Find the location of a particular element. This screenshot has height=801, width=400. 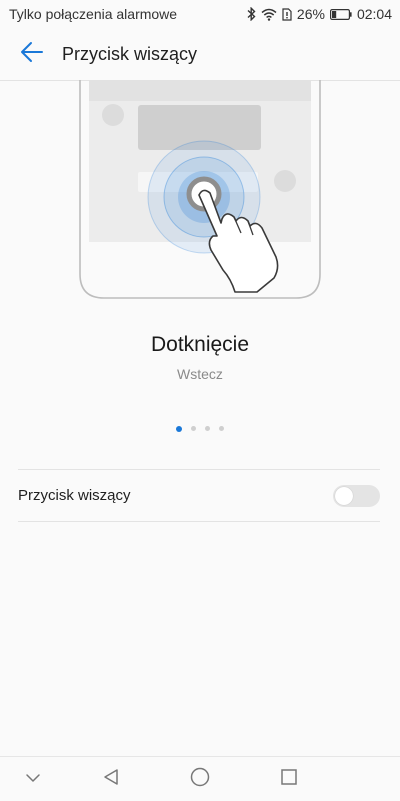

app-header: Przycisk wiszący is located at coordinates (200, 54).